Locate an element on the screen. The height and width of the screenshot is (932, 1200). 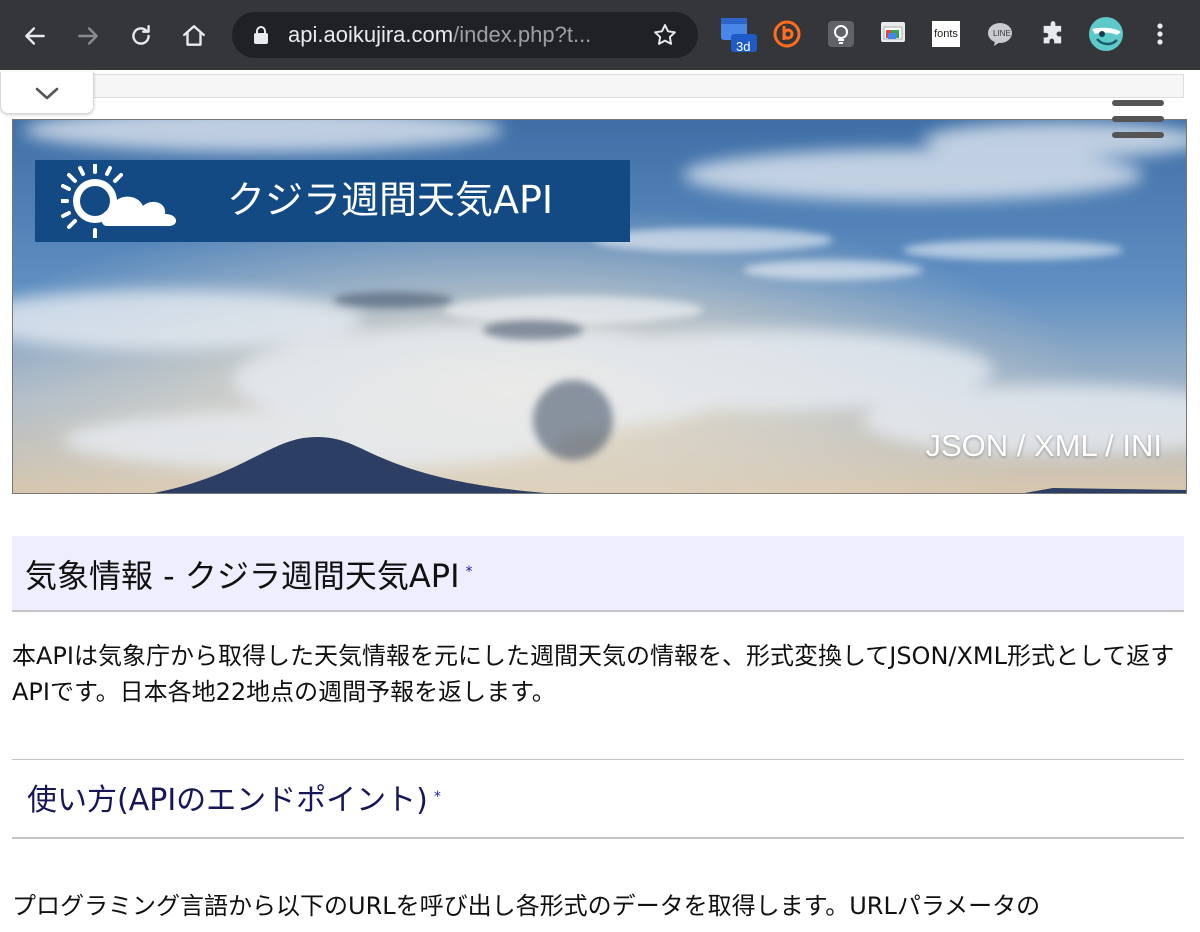
b-extension-icon is located at coordinates (787, 34).